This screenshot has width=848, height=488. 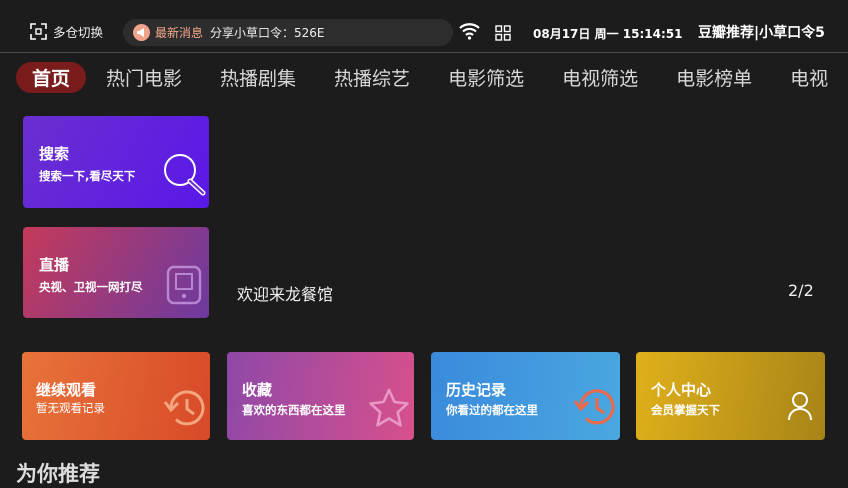 I want to click on favorites-card-subtitle: 喜欢的东西都在这里, so click(x=294, y=410).